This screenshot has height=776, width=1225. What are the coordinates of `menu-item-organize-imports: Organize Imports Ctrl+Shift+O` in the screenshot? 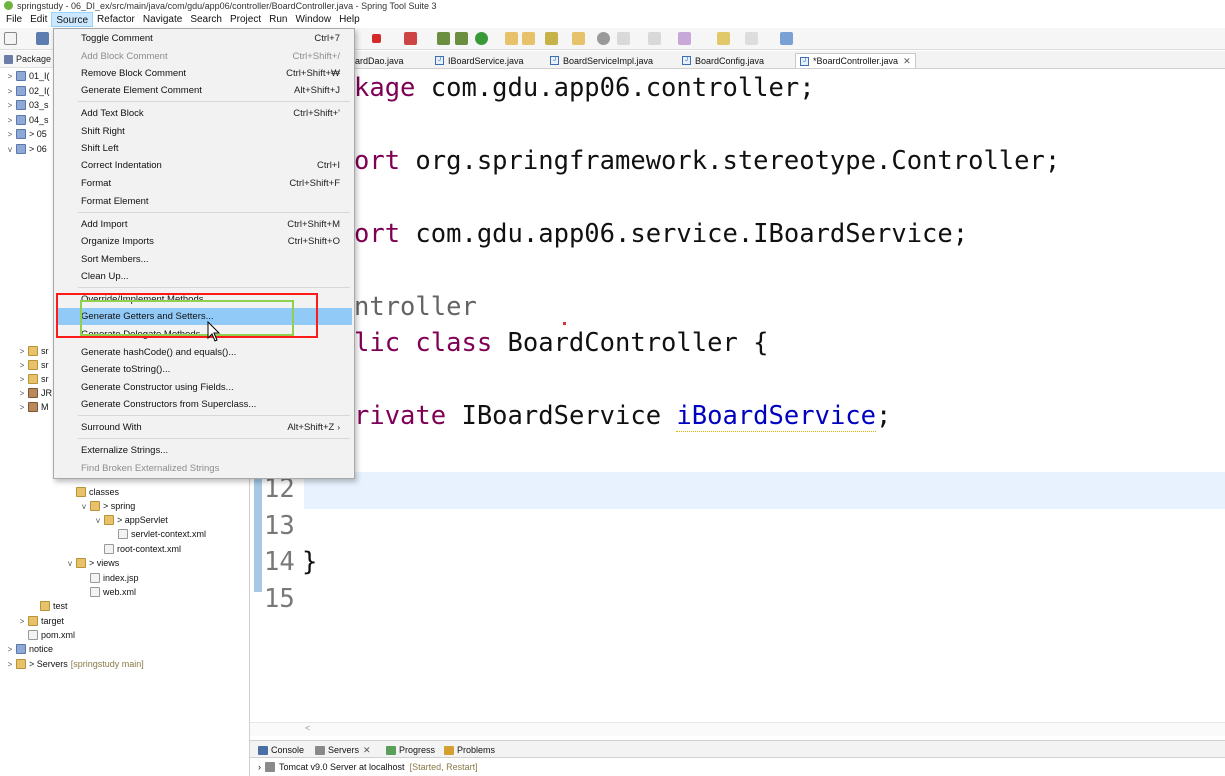 It's located at (204, 241).